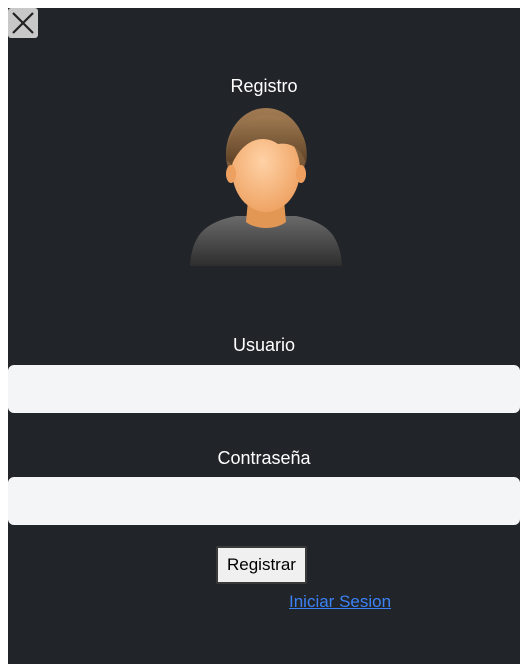  I want to click on user-avatar-icon, so click(266, 187).